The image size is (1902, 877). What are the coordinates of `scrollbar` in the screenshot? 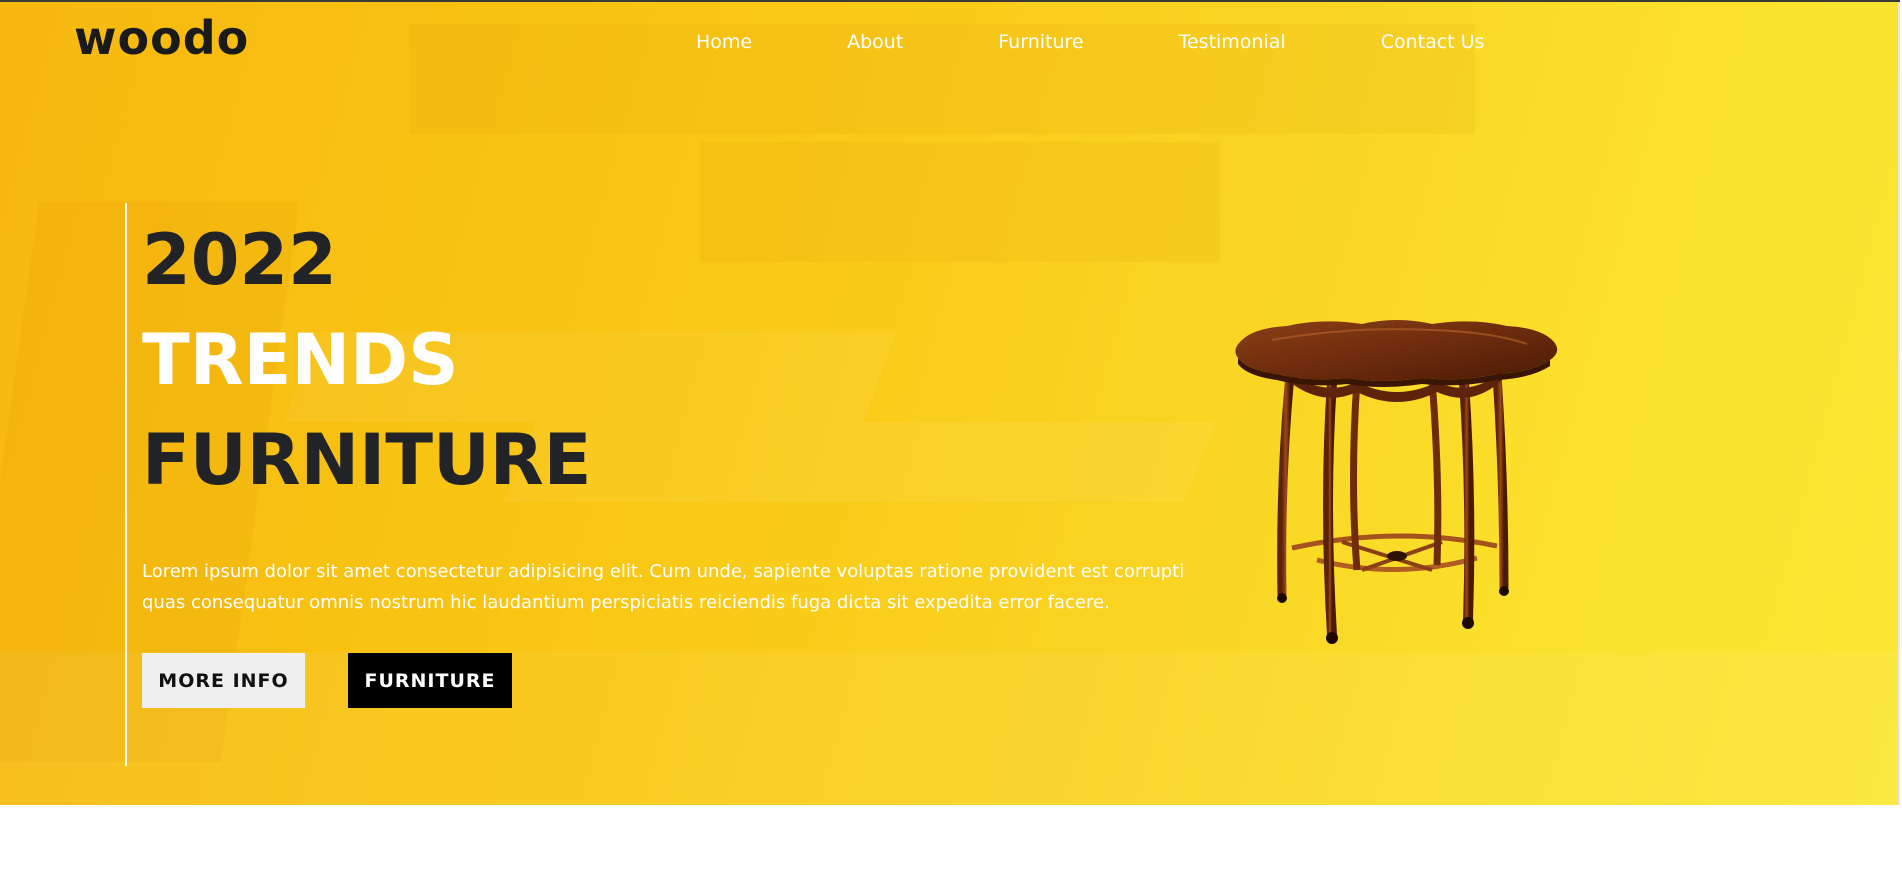 It's located at (1899, 403).